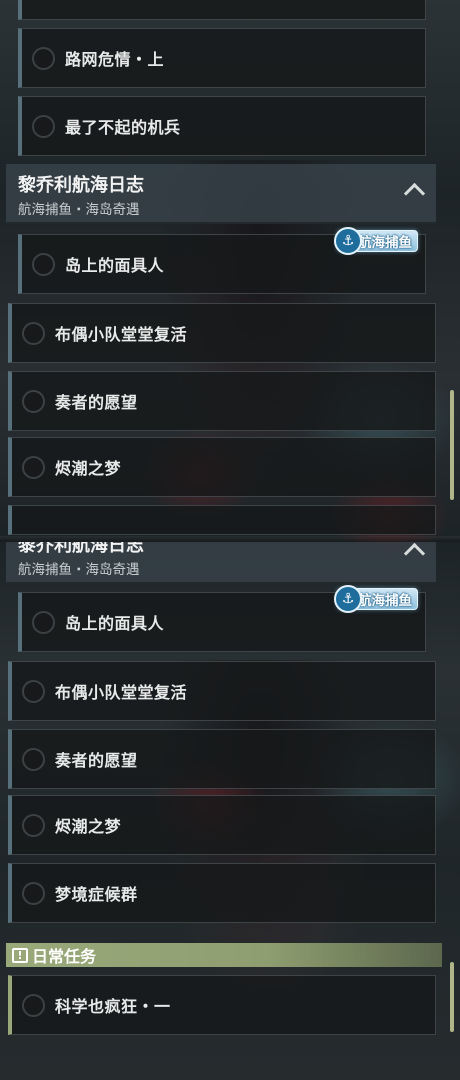 This screenshot has height=1080, width=460. Describe the element at coordinates (224, 955) in the screenshot. I see `daily-tasks-header: ! 日常任务` at that location.